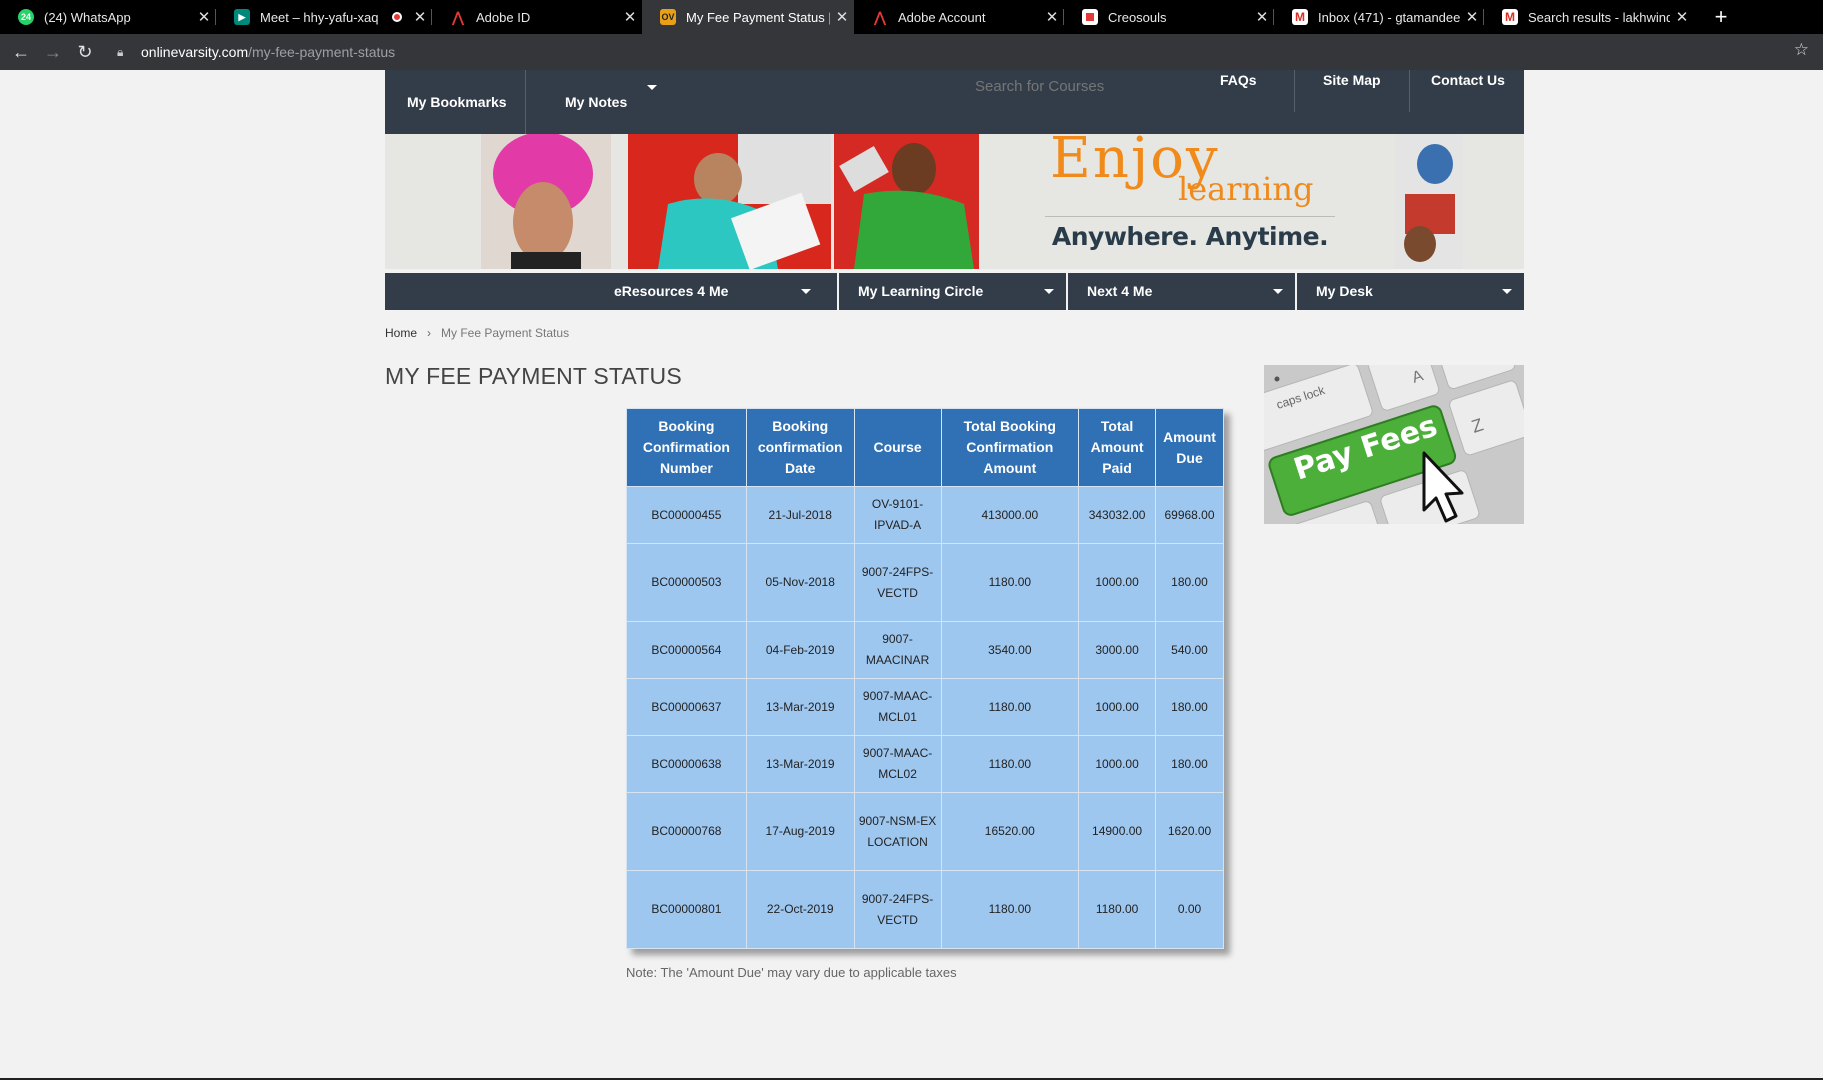 The width and height of the screenshot is (1823, 1080). Describe the element at coordinates (897, 764) in the screenshot. I see `table-cell: 9007-MAAC-MCL02` at that location.